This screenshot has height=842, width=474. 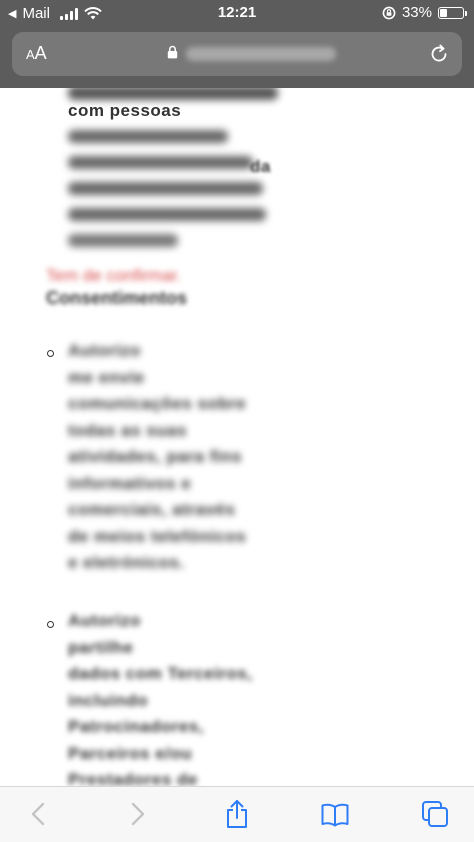 What do you see at coordinates (39, 814) in the screenshot?
I see `back-button-icon` at bounding box center [39, 814].